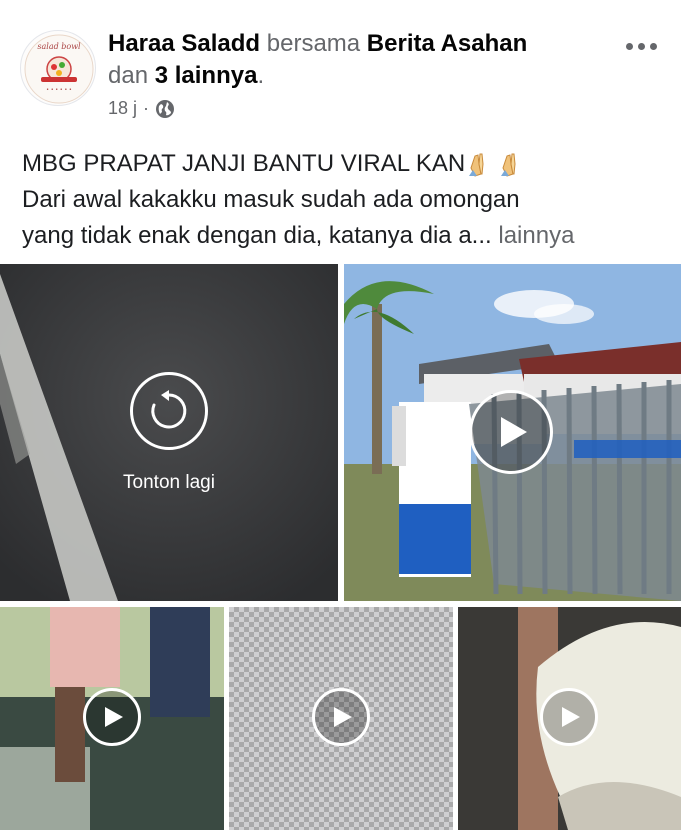 The height and width of the screenshot is (830, 681). What do you see at coordinates (59, 46) in the screenshot?
I see `svg-text: salad bowl` at bounding box center [59, 46].